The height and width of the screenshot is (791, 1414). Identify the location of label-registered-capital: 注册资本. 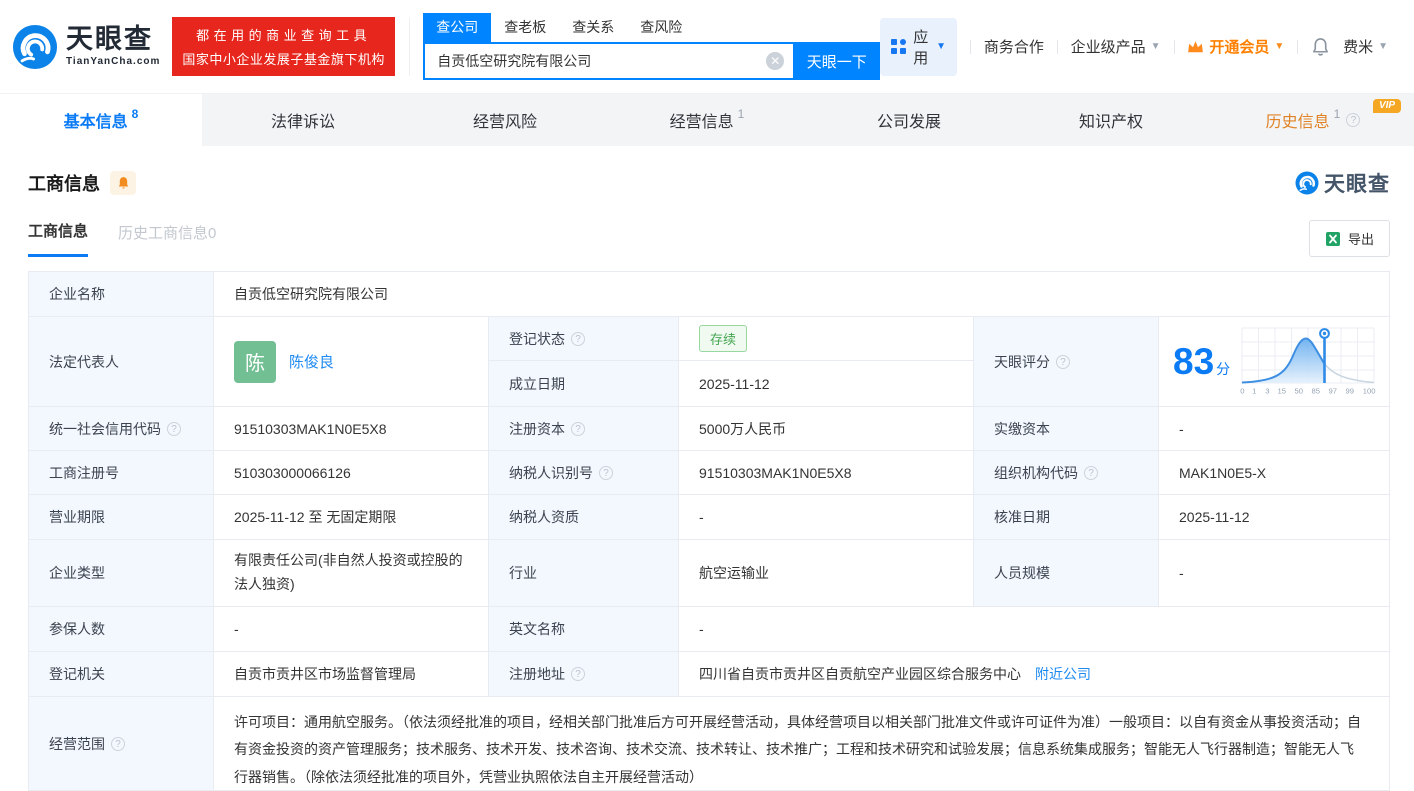
(584, 429).